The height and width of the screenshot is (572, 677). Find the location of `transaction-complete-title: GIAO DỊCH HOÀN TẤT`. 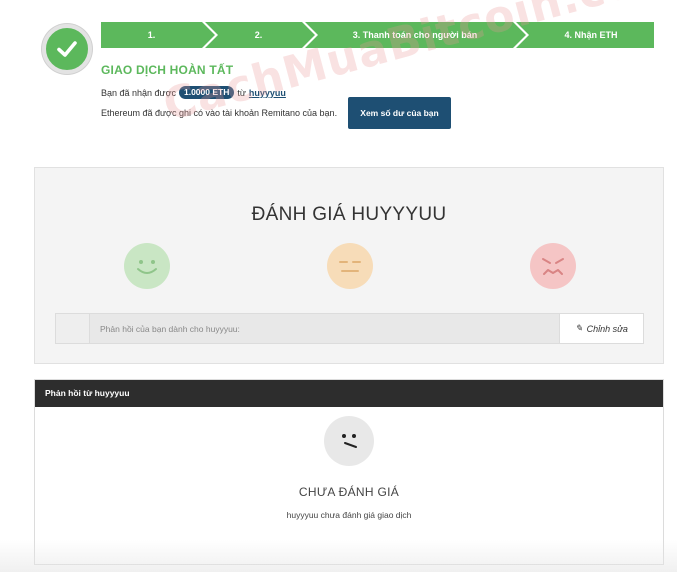

transaction-complete-title: GIAO DỊCH HOÀN TẤT is located at coordinates (167, 70).